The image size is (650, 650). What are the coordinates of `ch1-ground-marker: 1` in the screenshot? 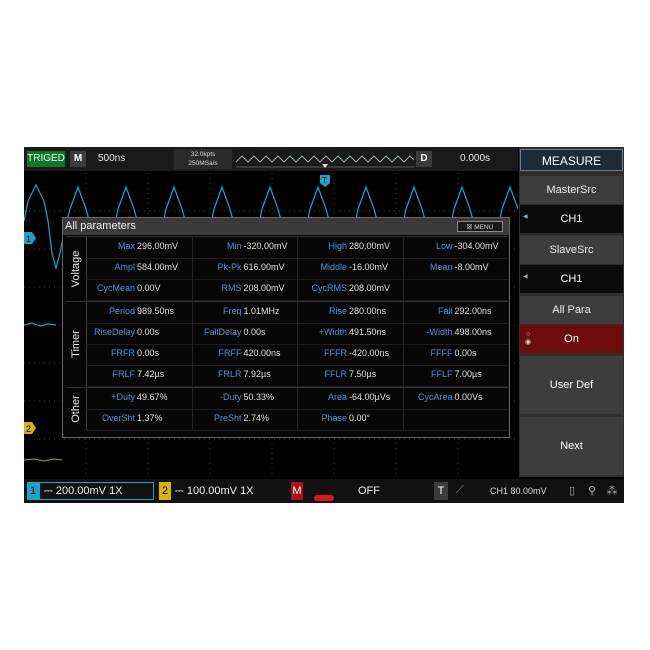 It's located at (30, 238).